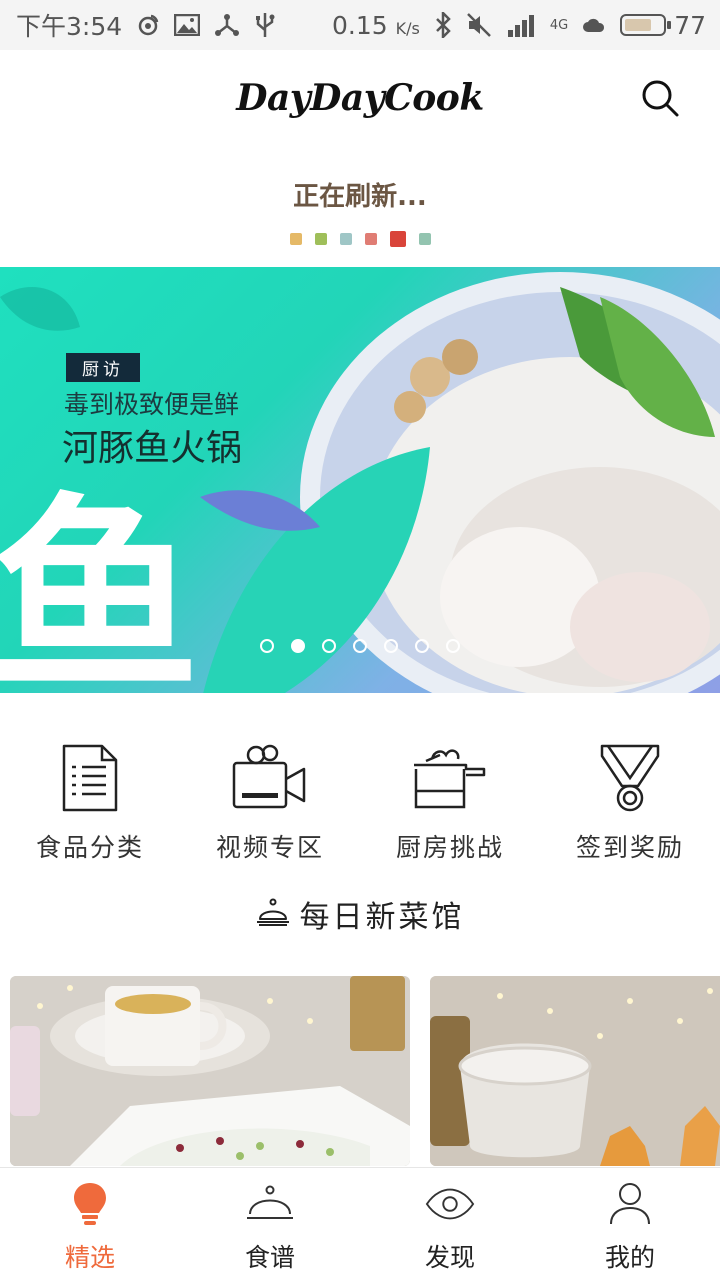 This screenshot has height=1280, width=720. I want to click on battery-icon: 77, so click(663, 25).